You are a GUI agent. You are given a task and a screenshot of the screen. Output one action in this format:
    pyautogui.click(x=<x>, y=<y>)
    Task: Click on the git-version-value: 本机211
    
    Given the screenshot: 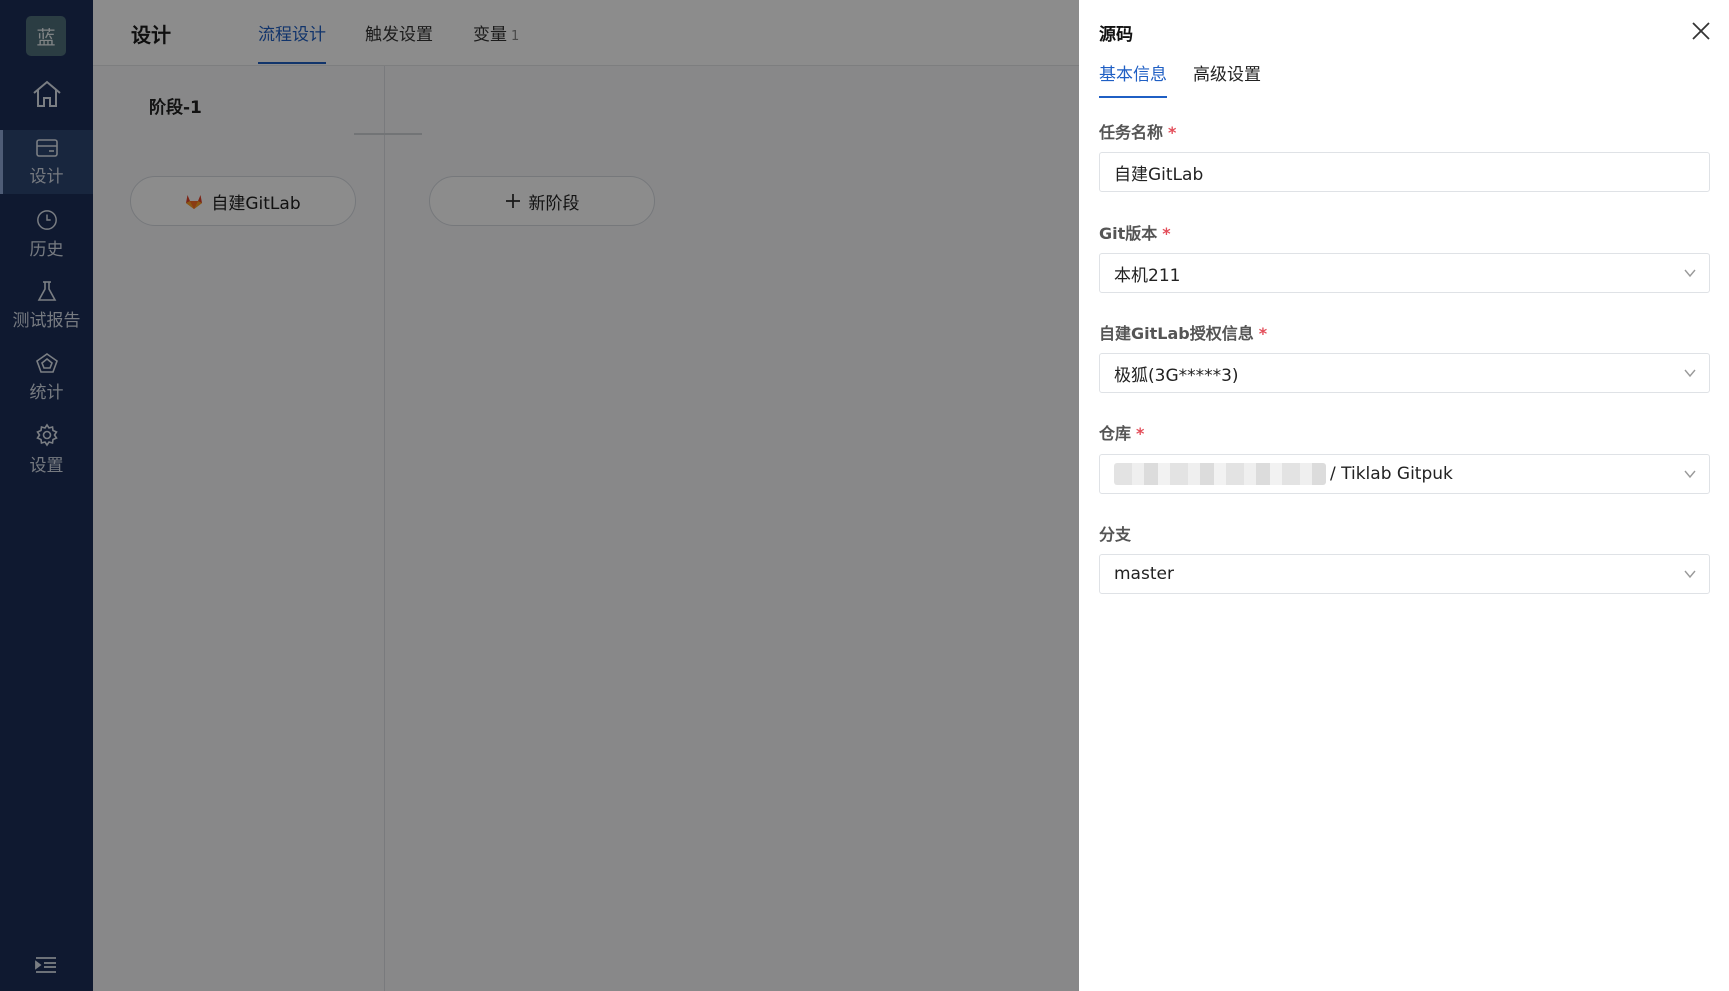 What is the action you would take?
    pyautogui.click(x=1147, y=275)
    